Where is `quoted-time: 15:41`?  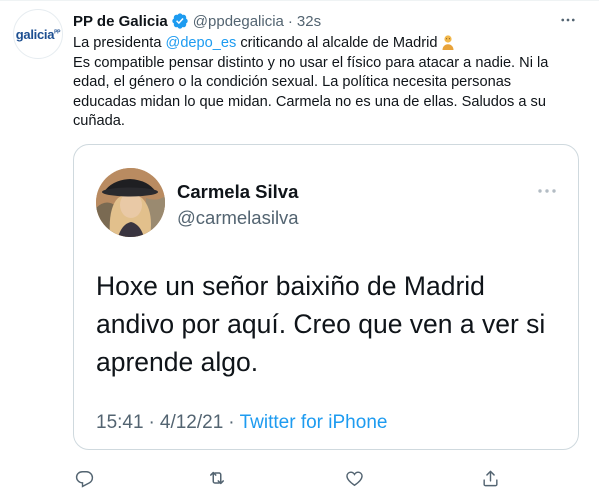 quoted-time: 15:41 is located at coordinates (120, 422).